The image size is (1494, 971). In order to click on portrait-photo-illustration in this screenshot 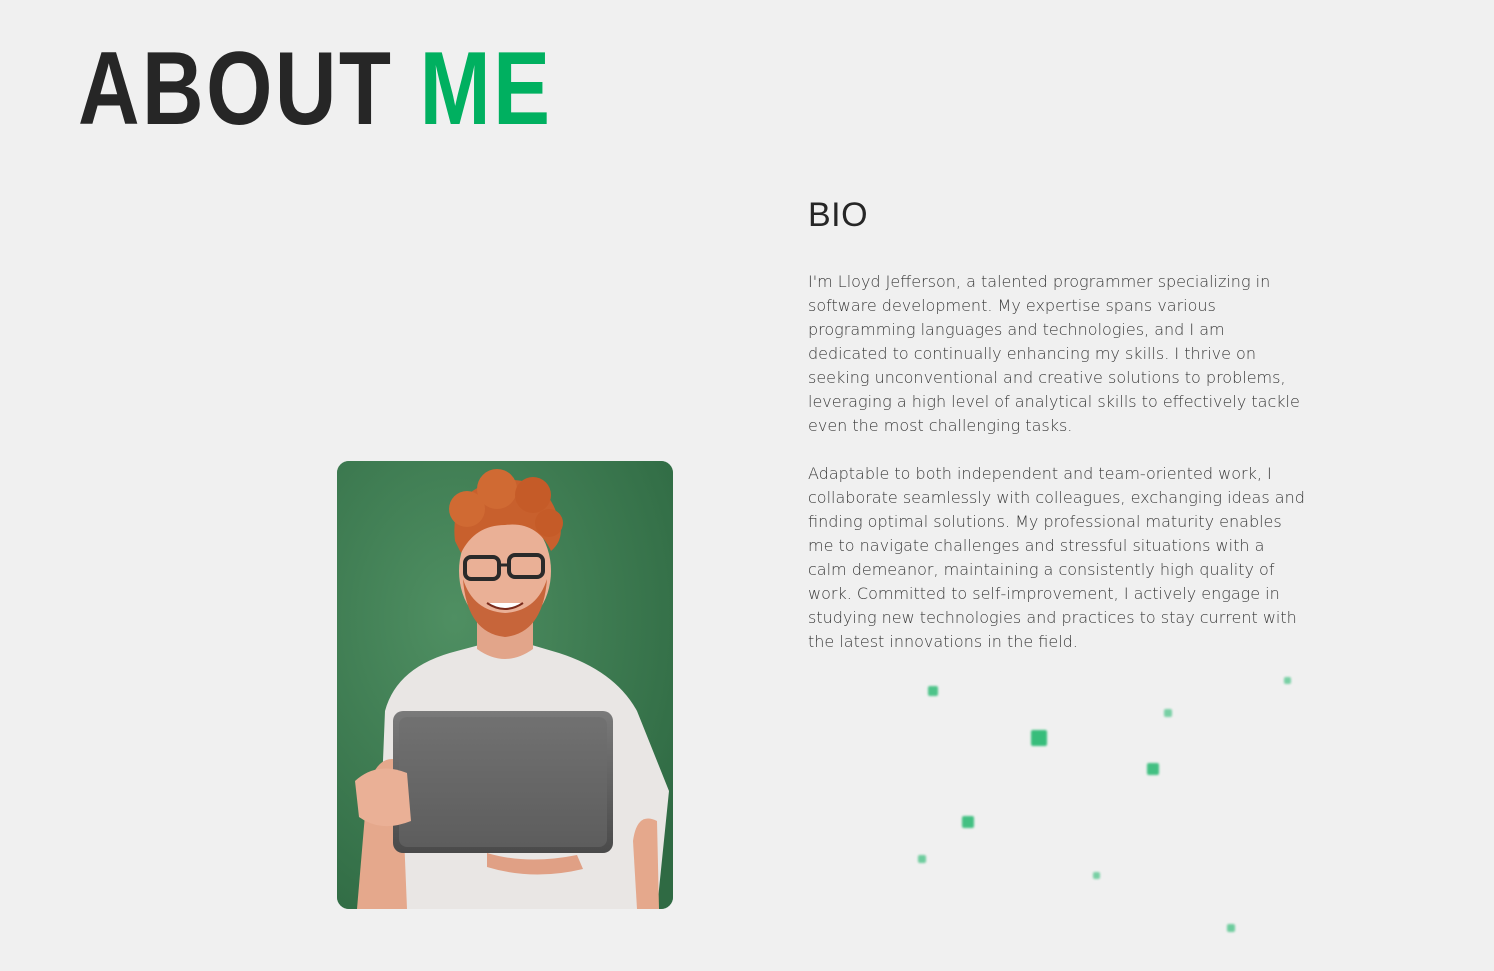, I will do `click(505, 685)`.